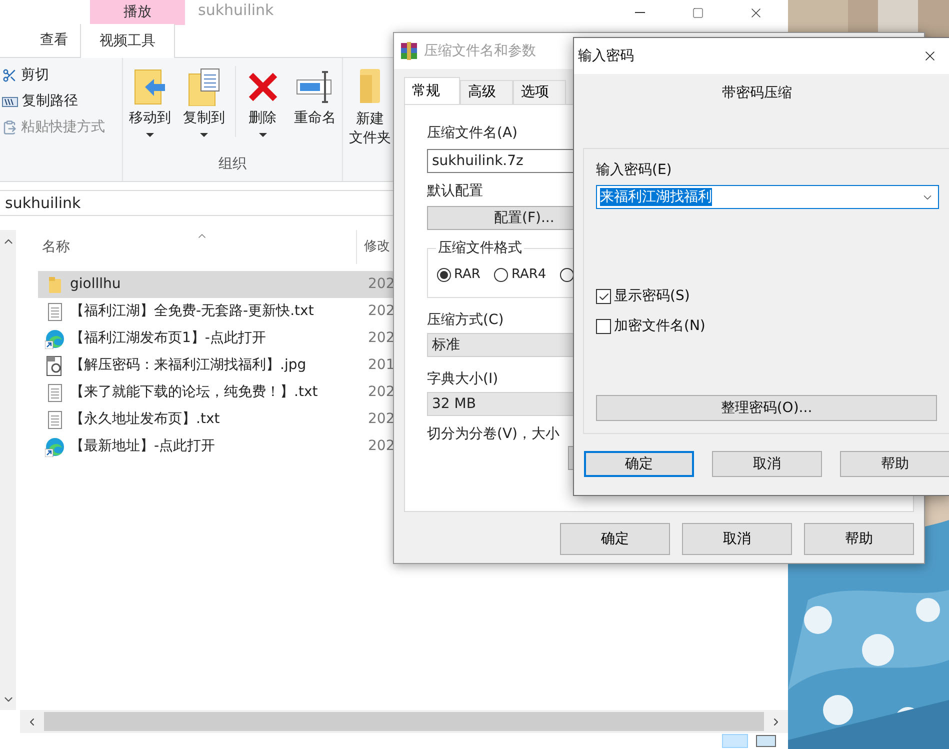 The image size is (949, 749). Describe the element at coordinates (137, 12) in the screenshot. I see `contextual-tab-header: 播放` at that location.